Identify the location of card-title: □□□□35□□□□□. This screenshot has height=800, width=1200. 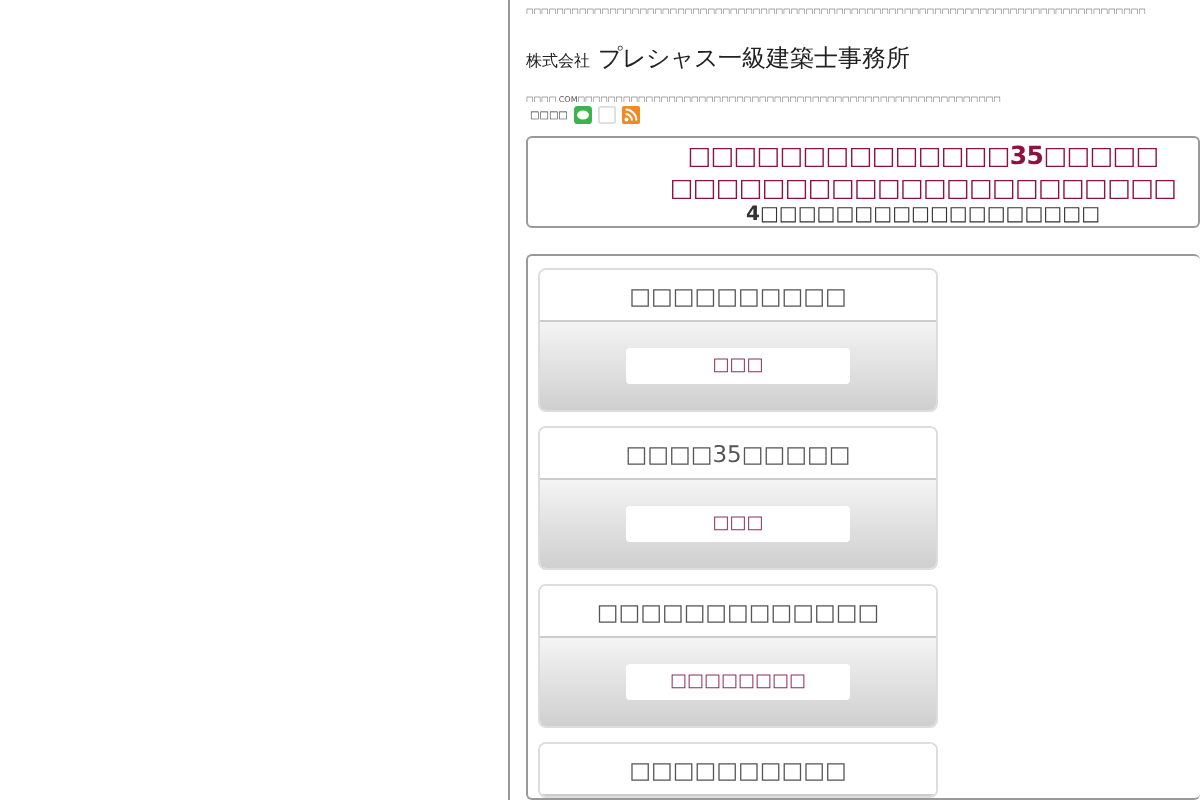
(738, 453).